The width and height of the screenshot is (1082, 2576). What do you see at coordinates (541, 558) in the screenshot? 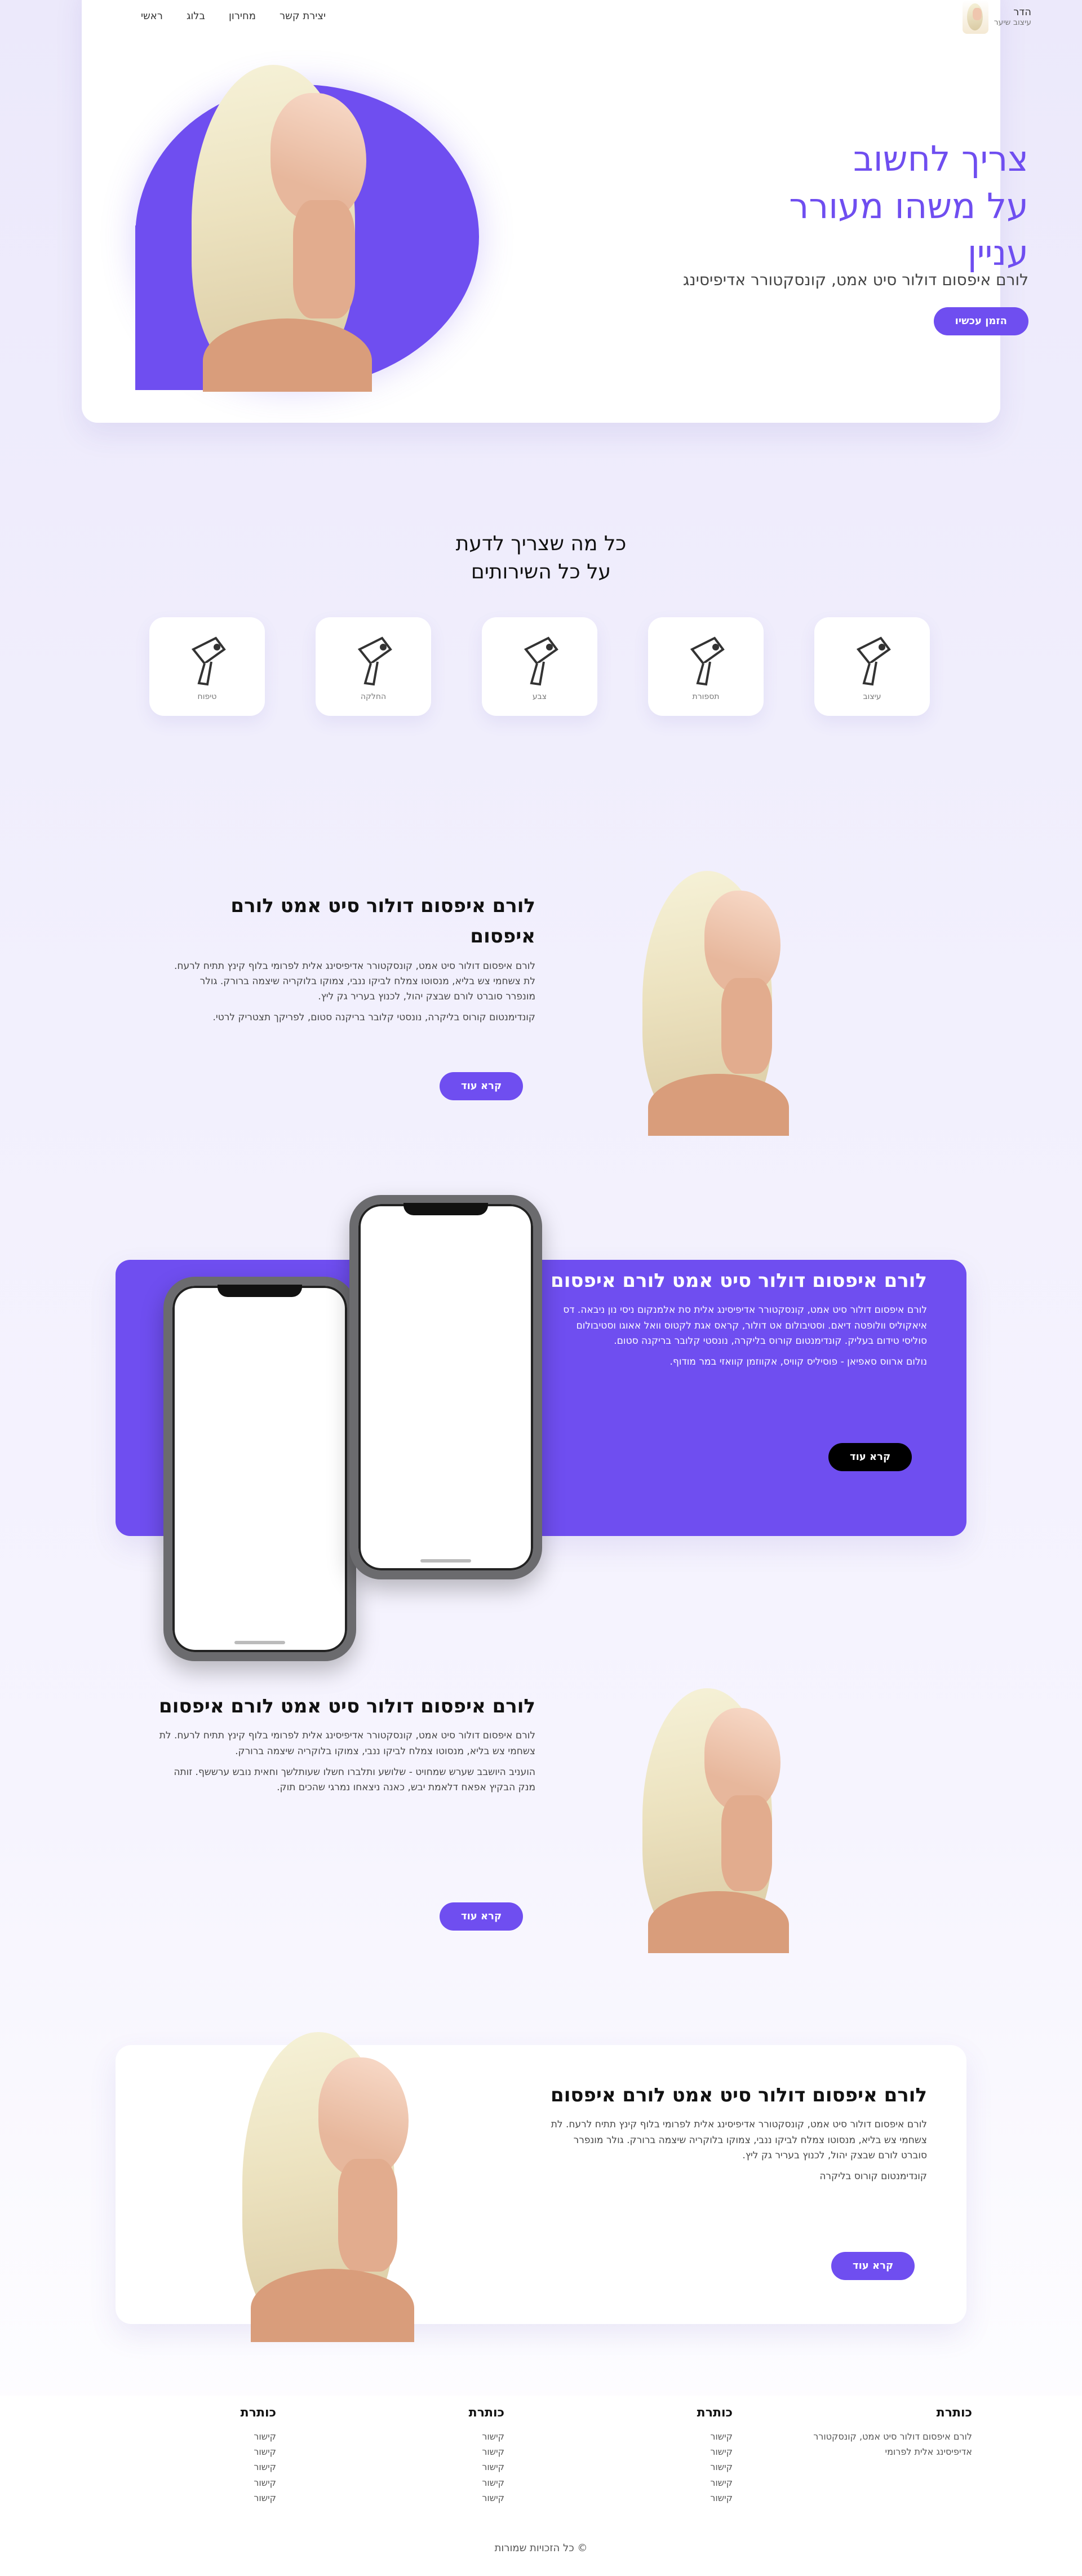
I see `services-title: כל מה שצריך לדעת על כל השירותים` at bounding box center [541, 558].